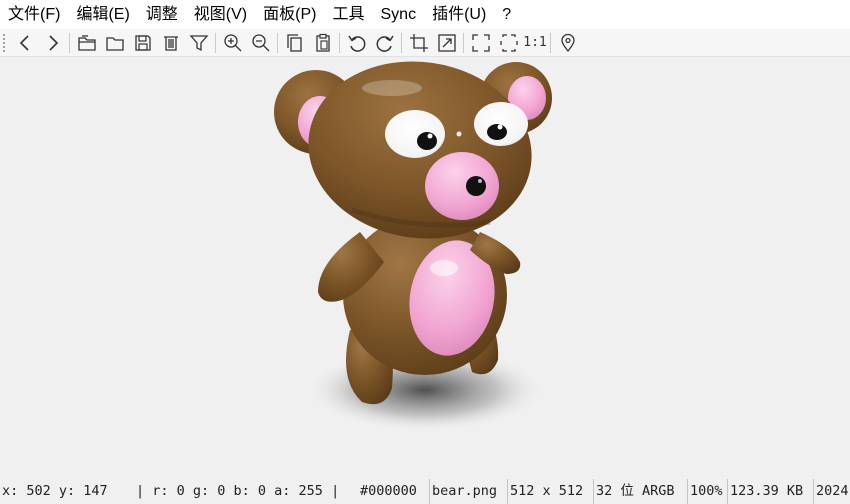 The height and width of the screenshot is (504, 850). I want to click on rotate-left-button, so click(356, 43).